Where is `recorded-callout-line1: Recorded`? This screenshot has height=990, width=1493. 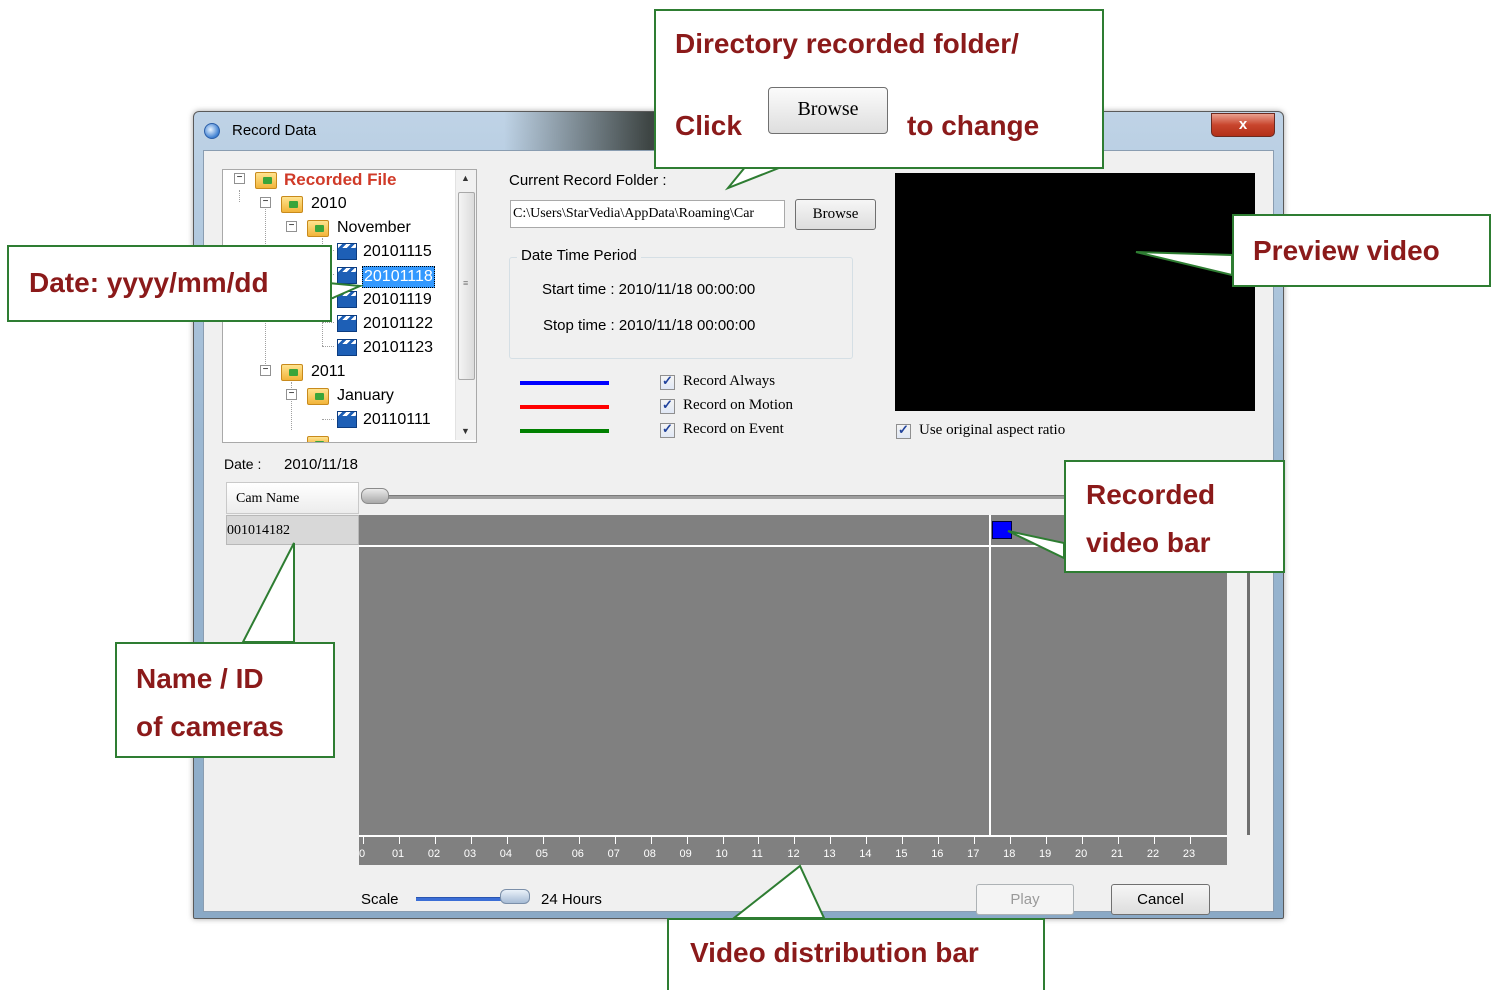
recorded-callout-line1: Recorded is located at coordinates (1151, 494).